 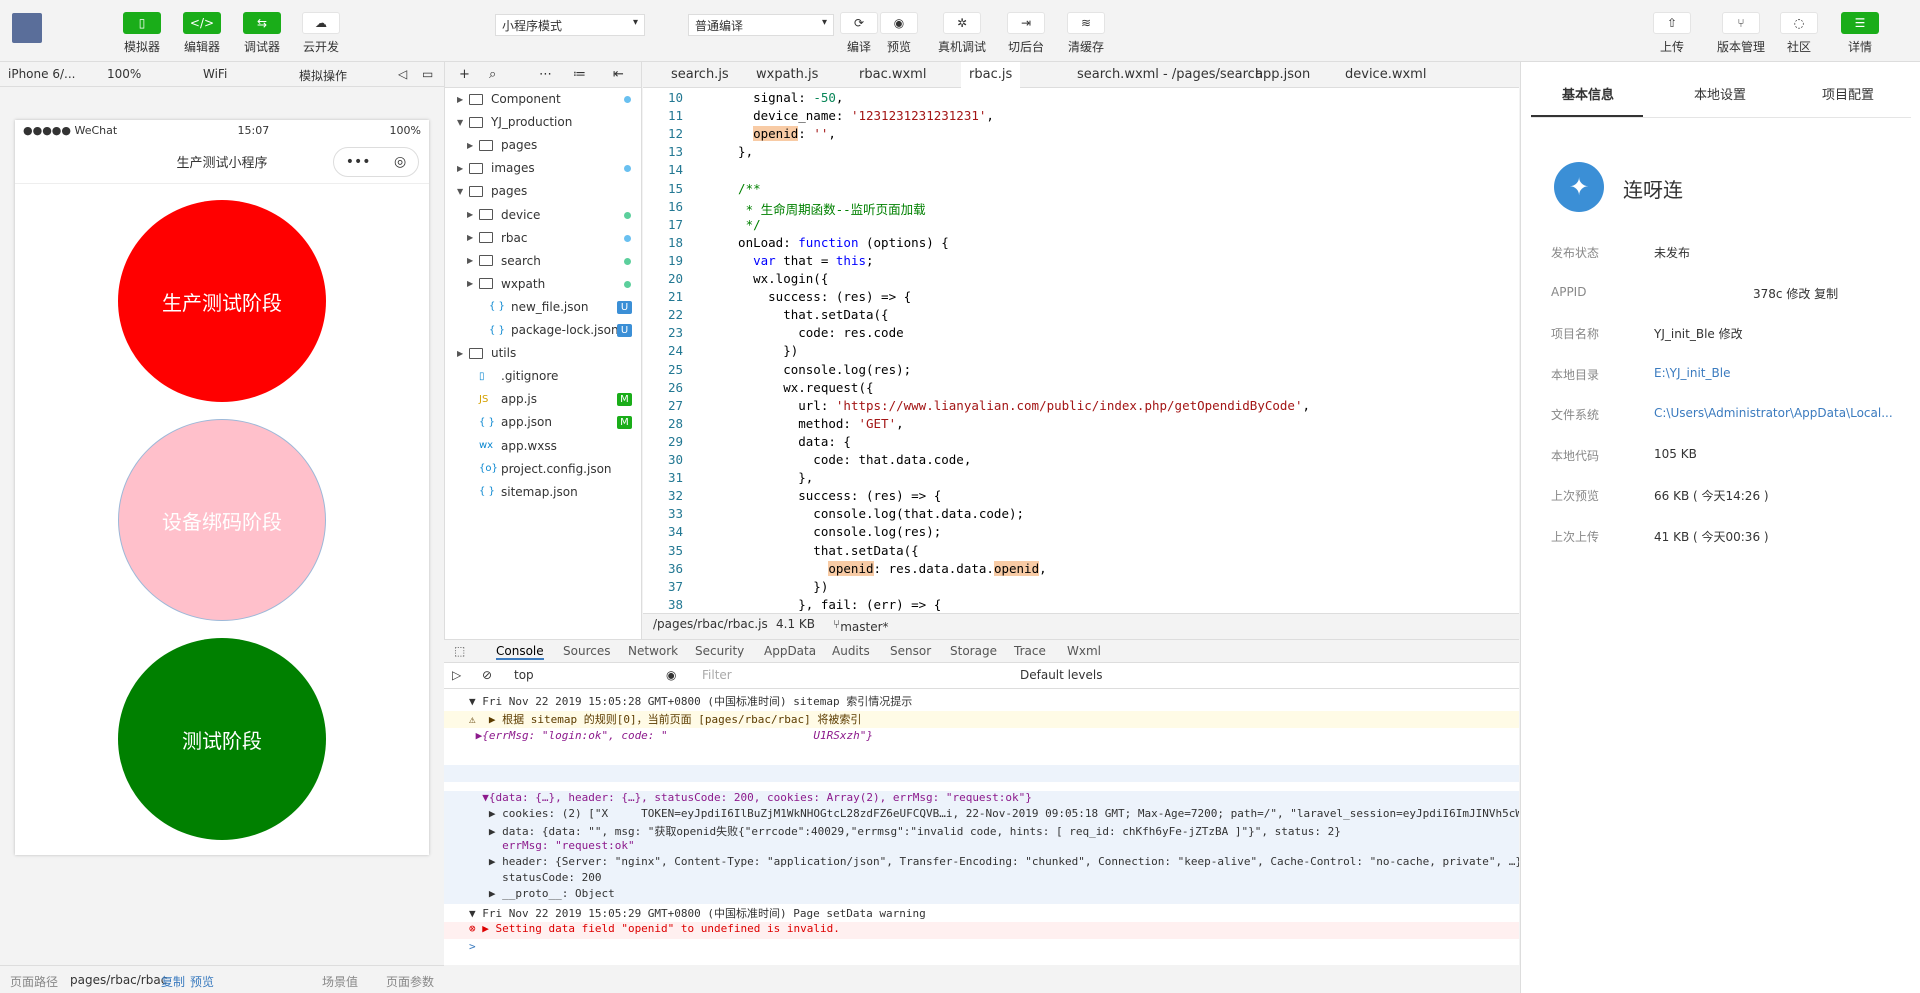 I want to click on context-select: top, so click(x=574, y=675).